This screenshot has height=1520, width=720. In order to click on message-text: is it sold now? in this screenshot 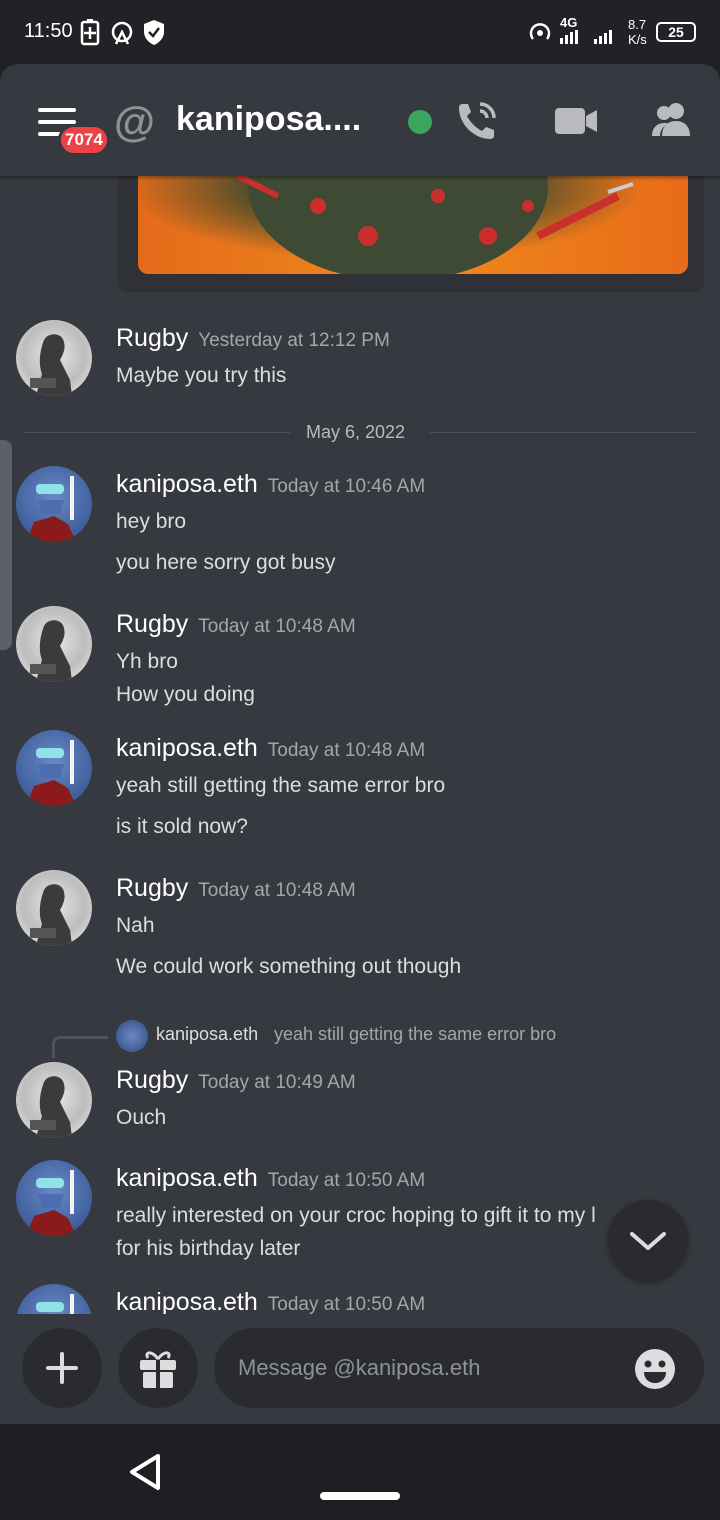, I will do `click(182, 826)`.